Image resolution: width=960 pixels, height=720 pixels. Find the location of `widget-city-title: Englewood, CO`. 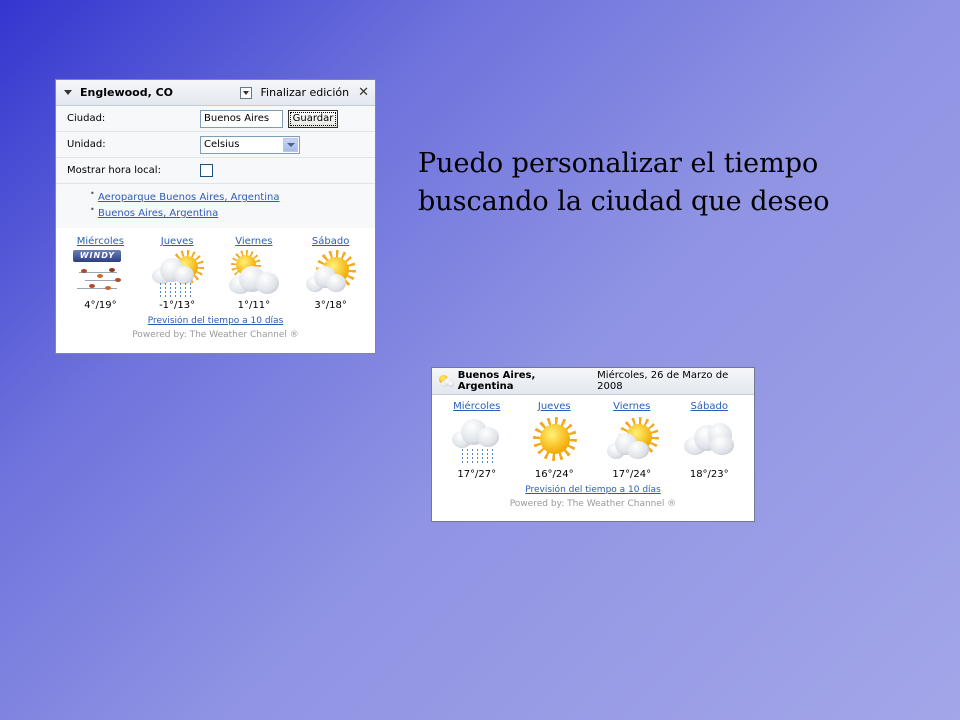

widget-city-title: Englewood, CO is located at coordinates (127, 92).